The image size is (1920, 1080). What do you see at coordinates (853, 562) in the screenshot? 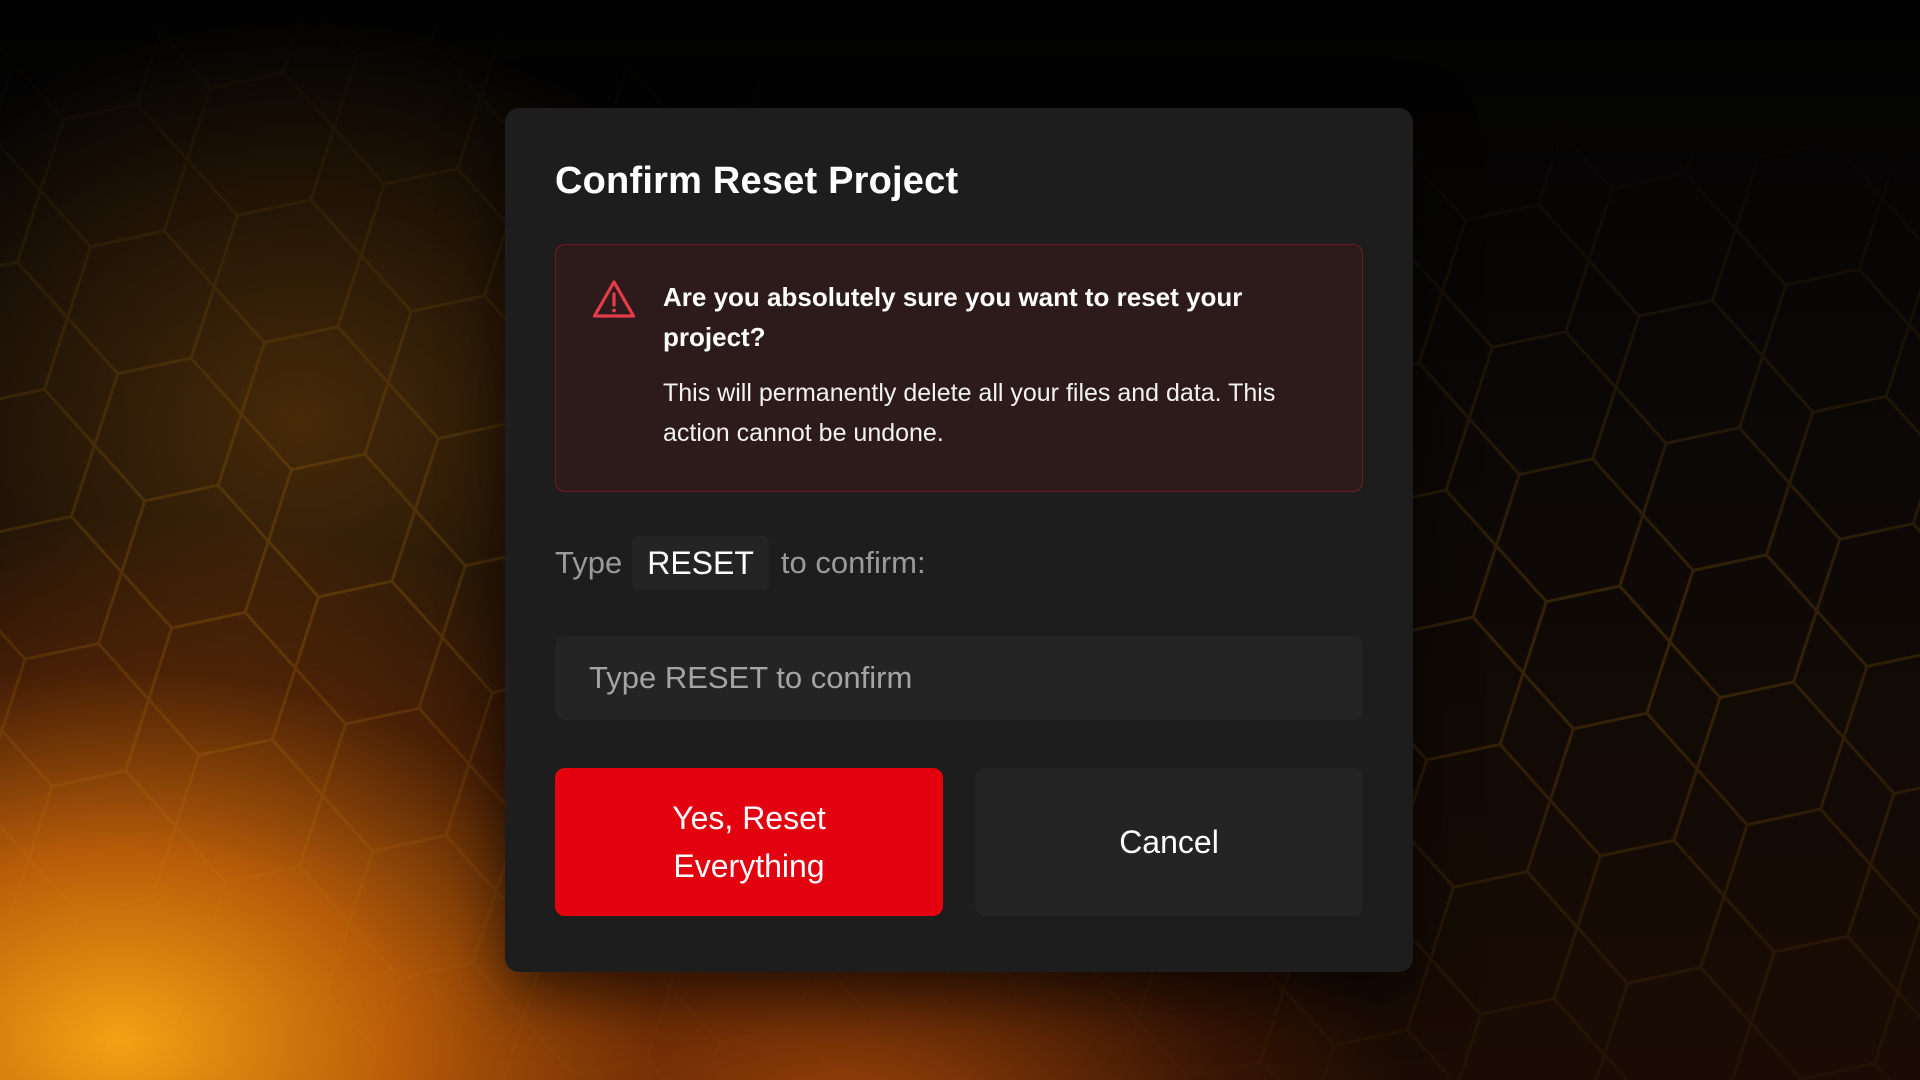
I see `confirm-suffix: to confirm:` at bounding box center [853, 562].